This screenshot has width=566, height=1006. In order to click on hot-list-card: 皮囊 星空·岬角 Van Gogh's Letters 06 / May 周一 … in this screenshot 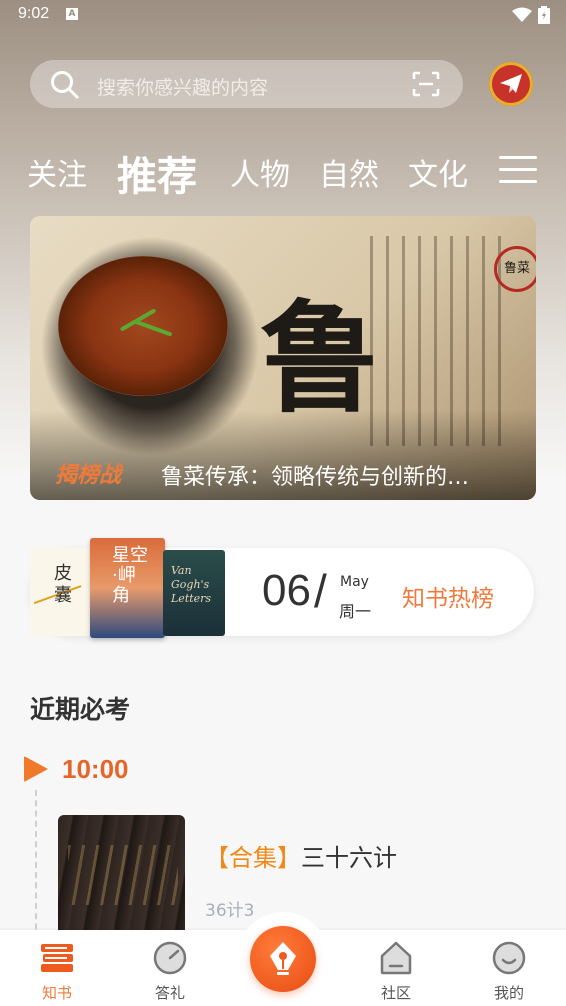, I will do `click(282, 588)`.